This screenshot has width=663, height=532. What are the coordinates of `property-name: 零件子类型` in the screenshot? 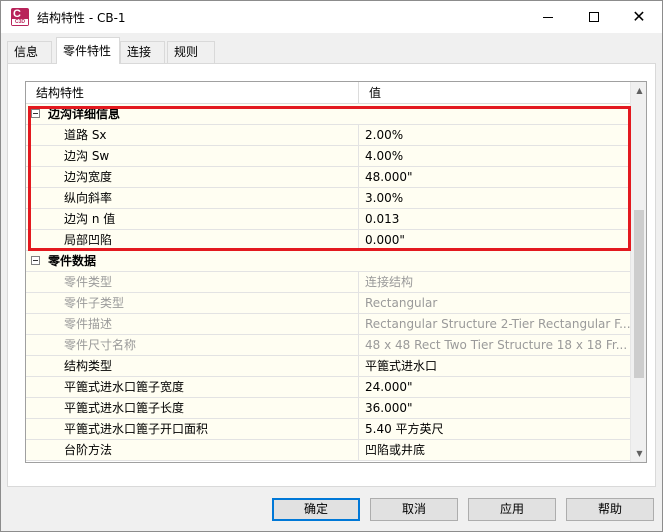 It's located at (202, 303).